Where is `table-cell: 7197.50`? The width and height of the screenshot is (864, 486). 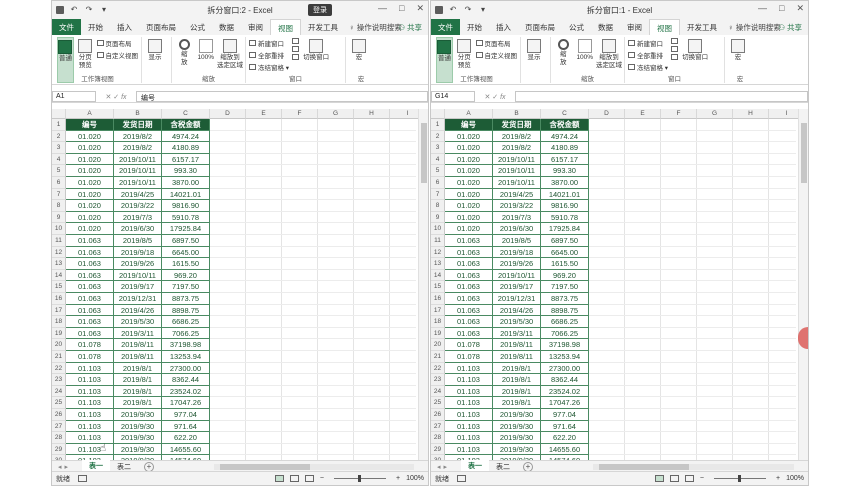
table-cell: 7197.50 is located at coordinates (565, 287).